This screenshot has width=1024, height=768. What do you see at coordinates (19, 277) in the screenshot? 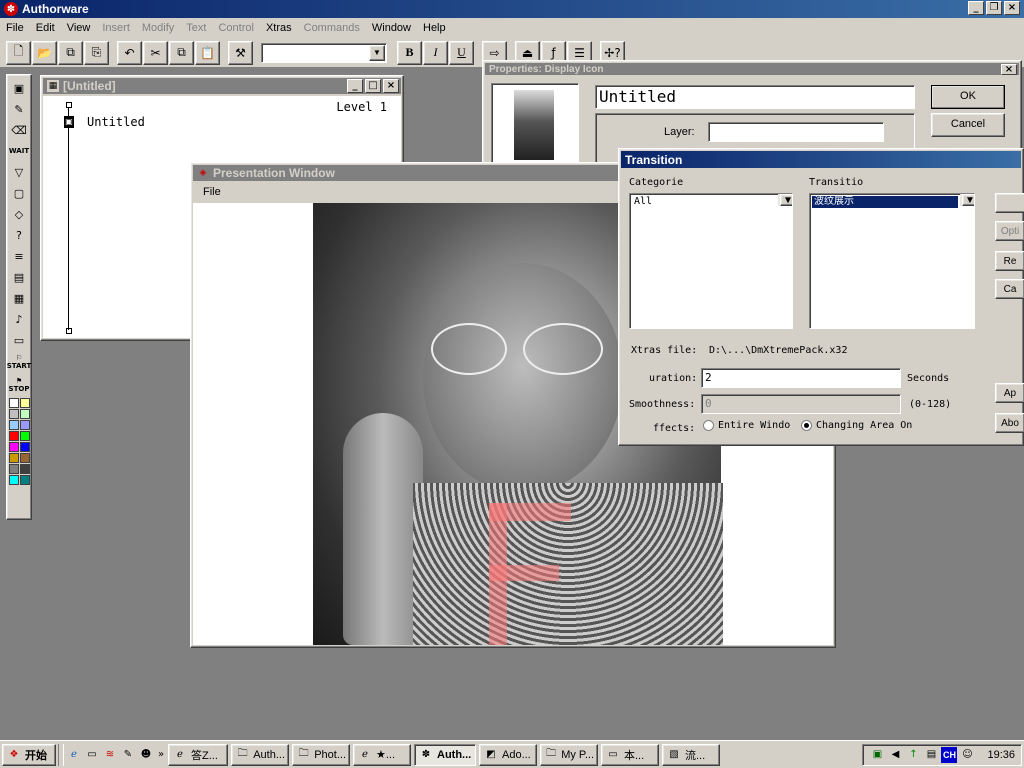
I see `map-icon-tool: ▤` at bounding box center [19, 277].